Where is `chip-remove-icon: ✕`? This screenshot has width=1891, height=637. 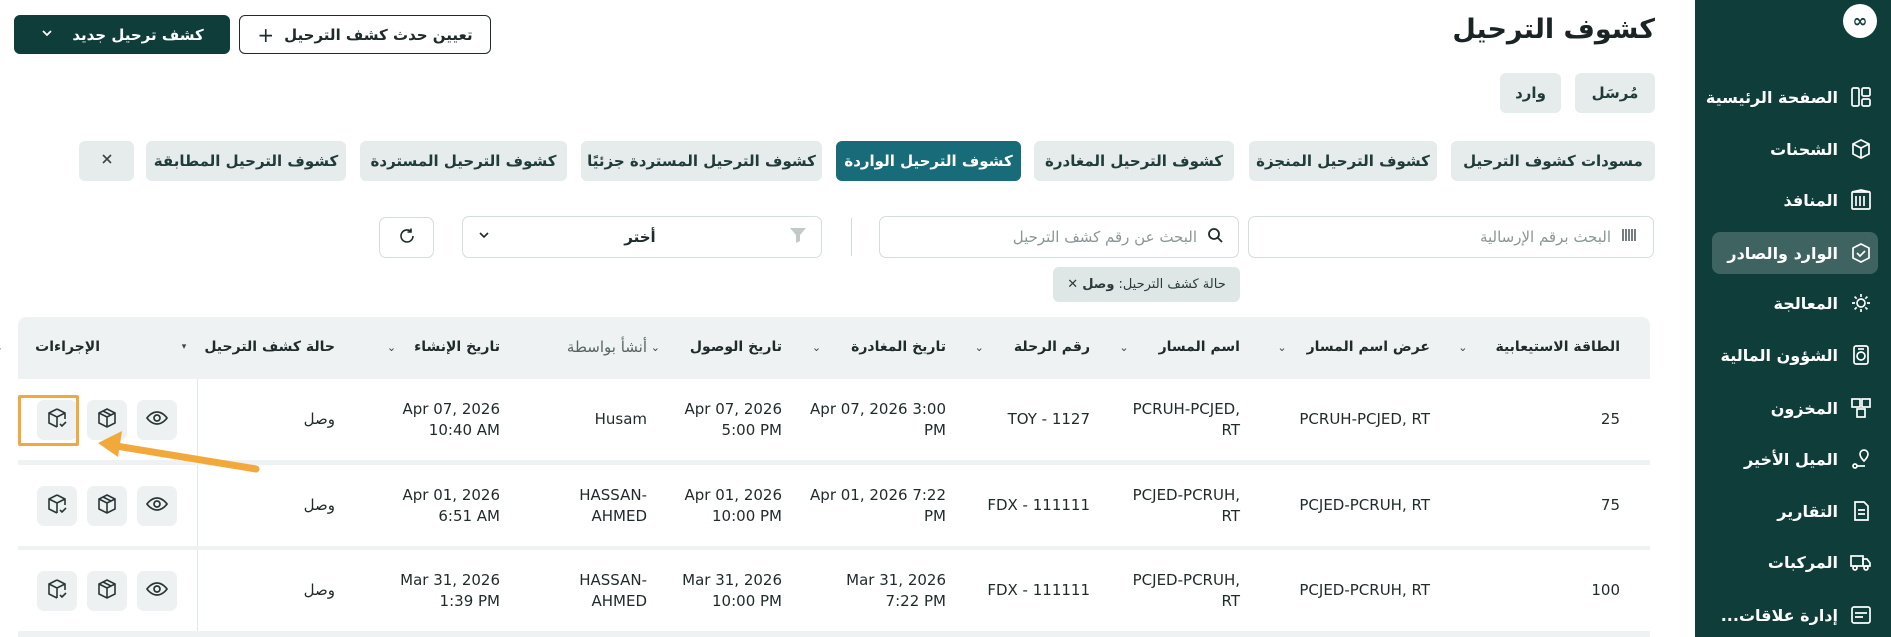
chip-remove-icon: ✕ is located at coordinates (1072, 284).